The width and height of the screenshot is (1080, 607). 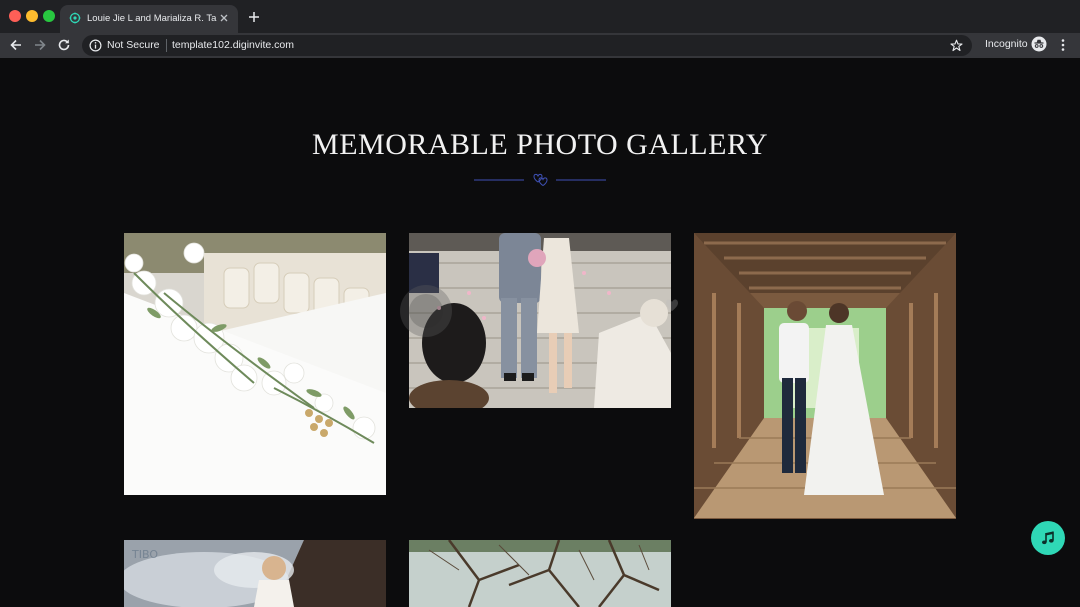 What do you see at coordinates (1006, 44) in the screenshot?
I see `incognito-label: Incognito` at bounding box center [1006, 44].